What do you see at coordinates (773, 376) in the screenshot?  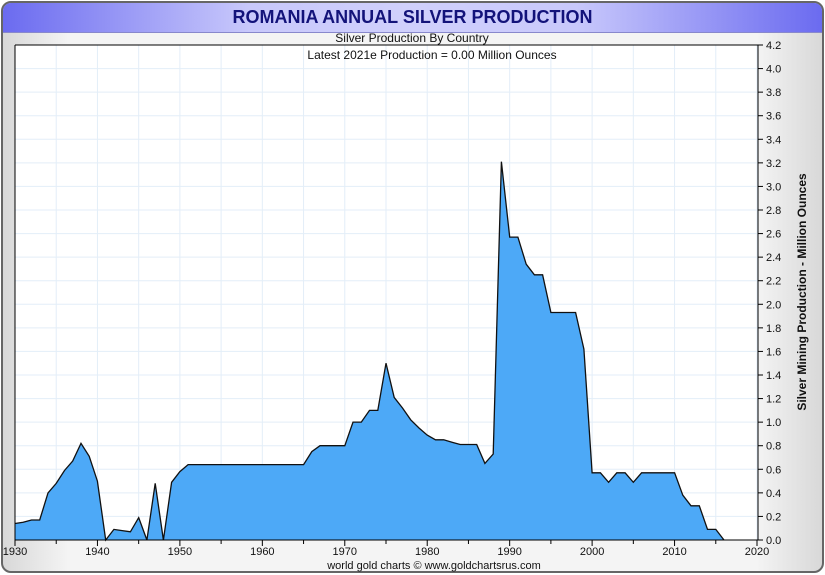 I see `y-tick-label: 1.4` at bounding box center [773, 376].